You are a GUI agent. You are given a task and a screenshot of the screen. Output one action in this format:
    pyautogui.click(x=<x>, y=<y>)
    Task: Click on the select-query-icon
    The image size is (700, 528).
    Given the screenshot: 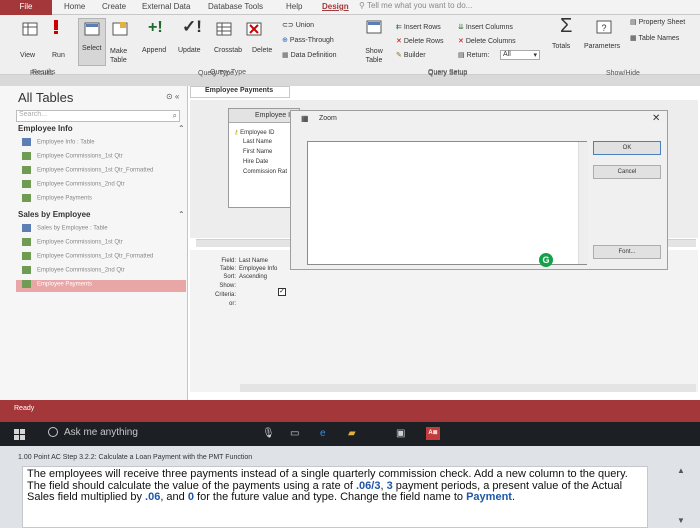 What is the action you would take?
    pyautogui.click(x=92, y=29)
    